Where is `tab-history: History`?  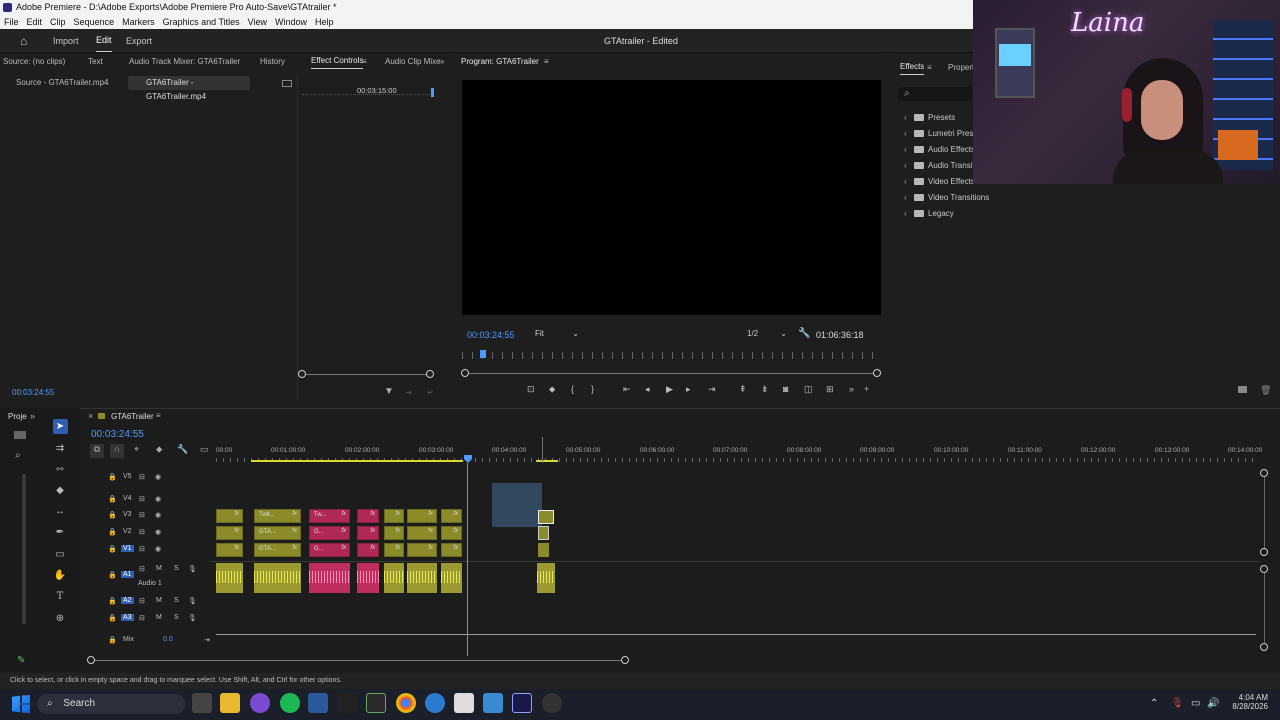
tab-history: History is located at coordinates (272, 62).